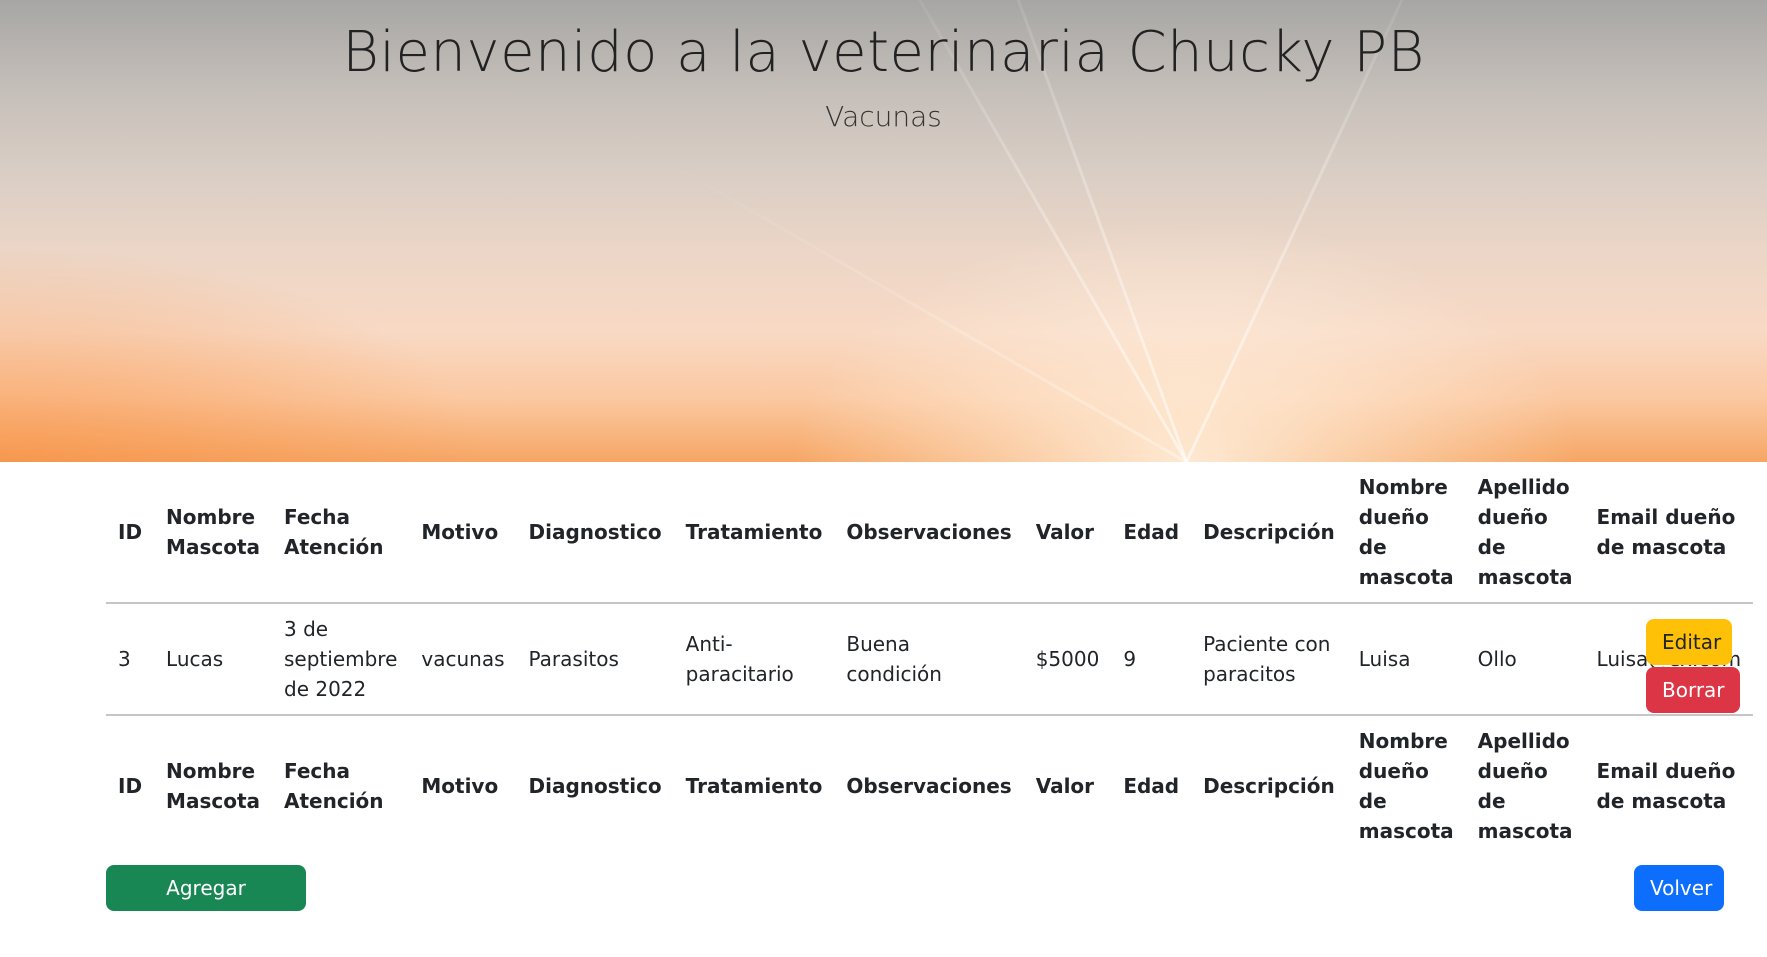  What do you see at coordinates (573, 659) in the screenshot?
I see `cell-diagnostico: Parasitos` at bounding box center [573, 659].